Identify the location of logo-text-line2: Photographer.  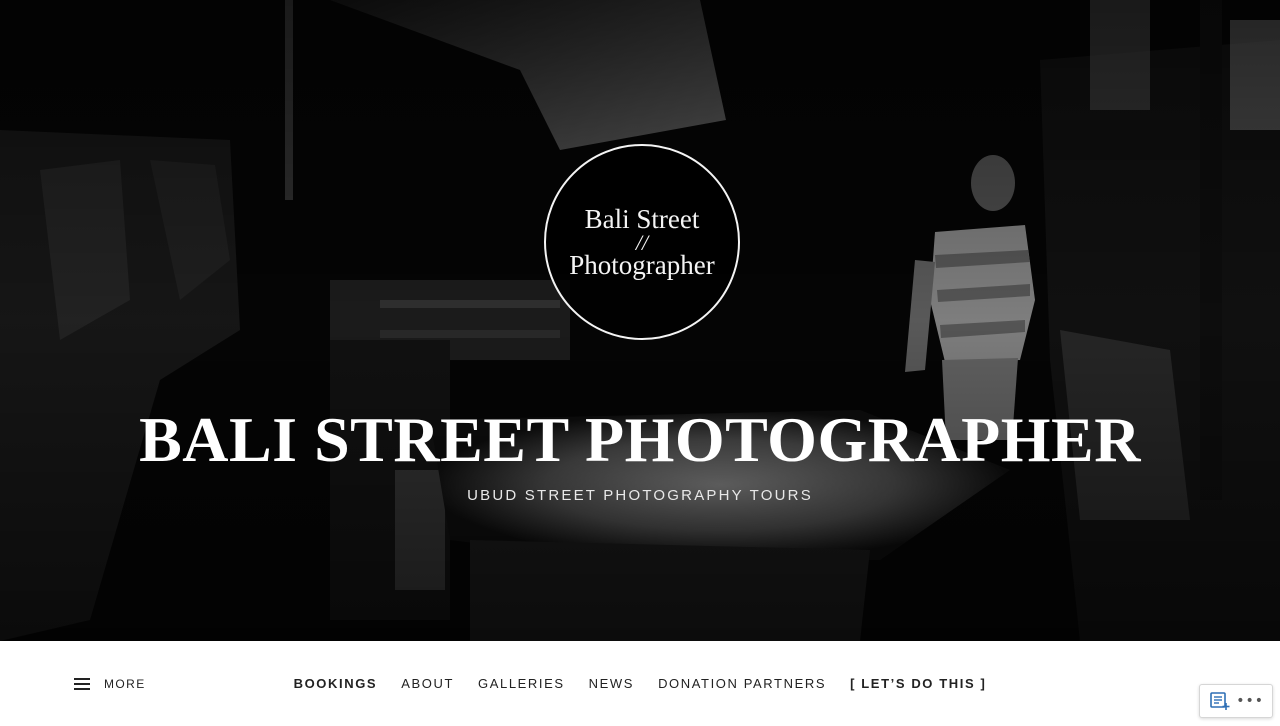
(642, 265).